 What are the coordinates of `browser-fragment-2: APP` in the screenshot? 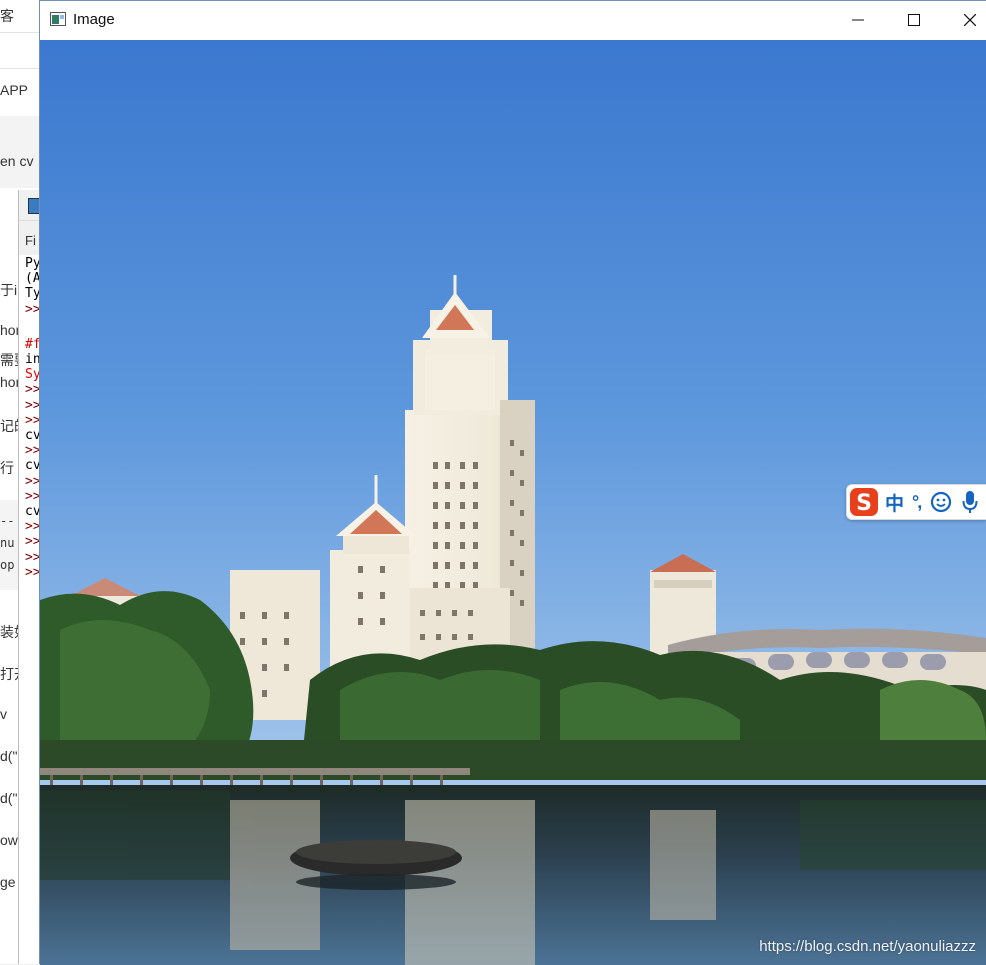 It's located at (20, 90).